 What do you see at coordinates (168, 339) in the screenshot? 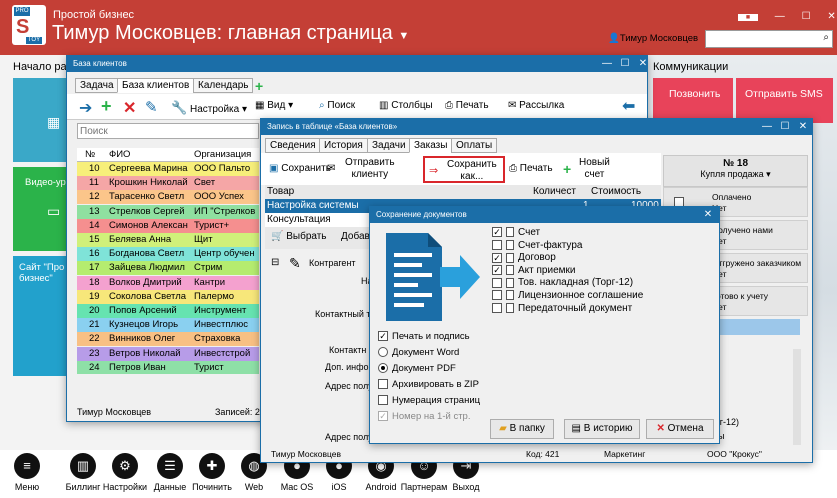
I see `table-row: 22 Винников Олег Страховка` at bounding box center [168, 339].